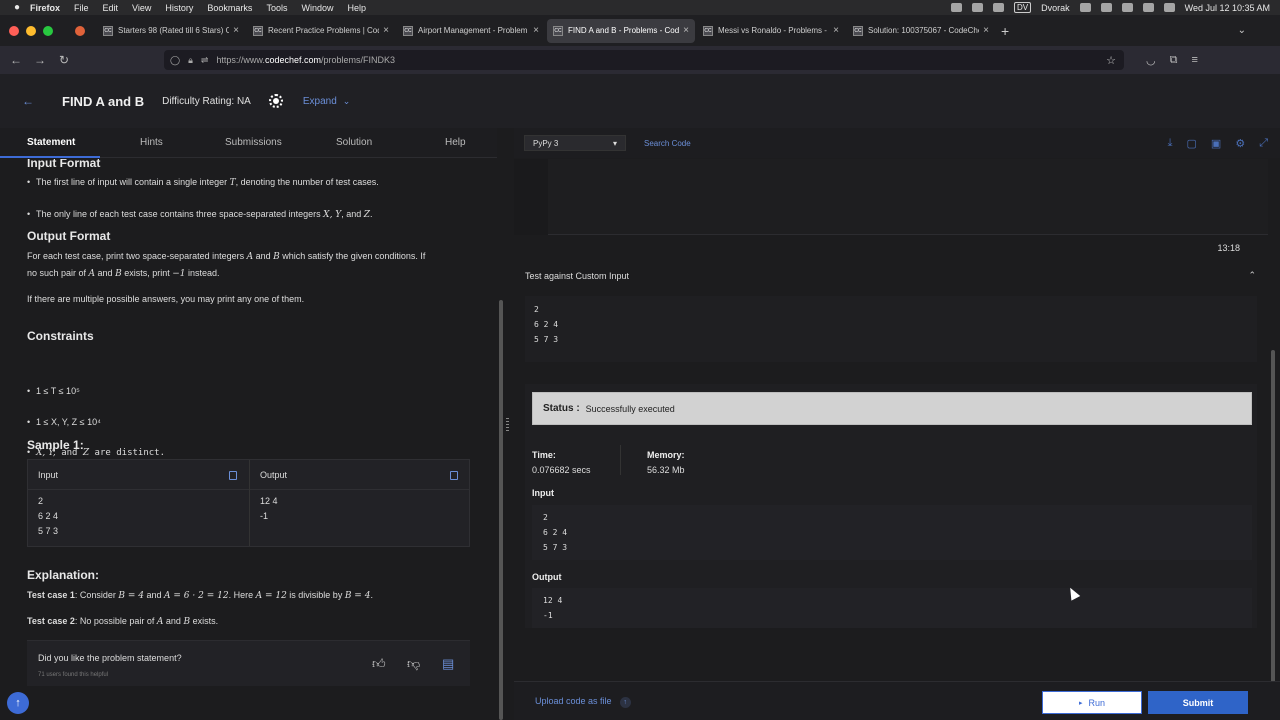  Describe the element at coordinates (413, 664) in the screenshot. I see `thumbs-down-icon: 👎︎` at that location.